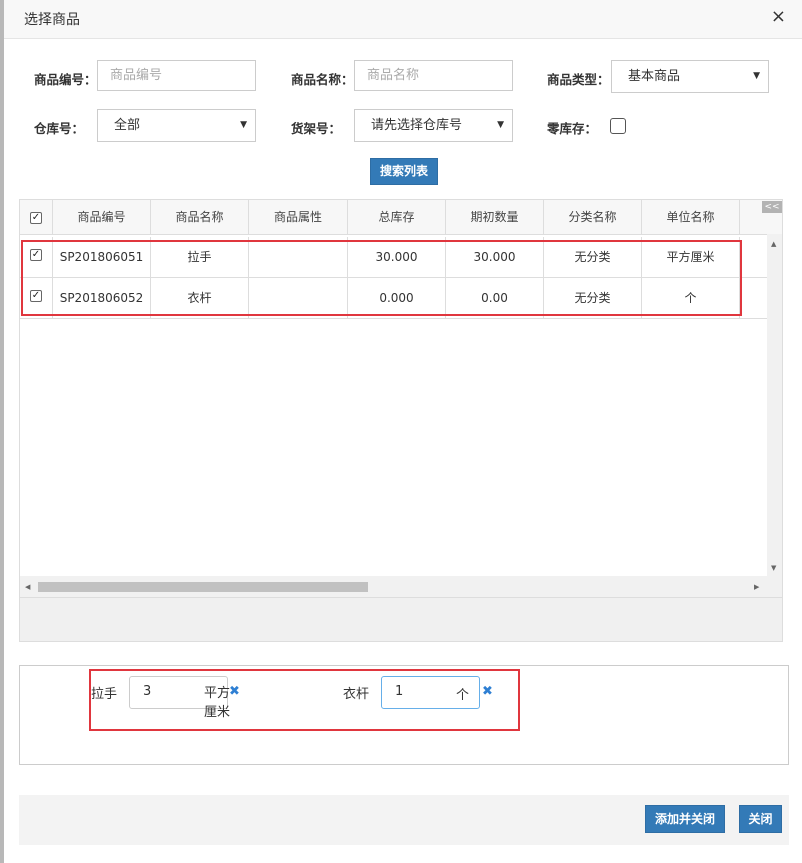  I want to click on collapse-toggle-button: <<, so click(772, 207).